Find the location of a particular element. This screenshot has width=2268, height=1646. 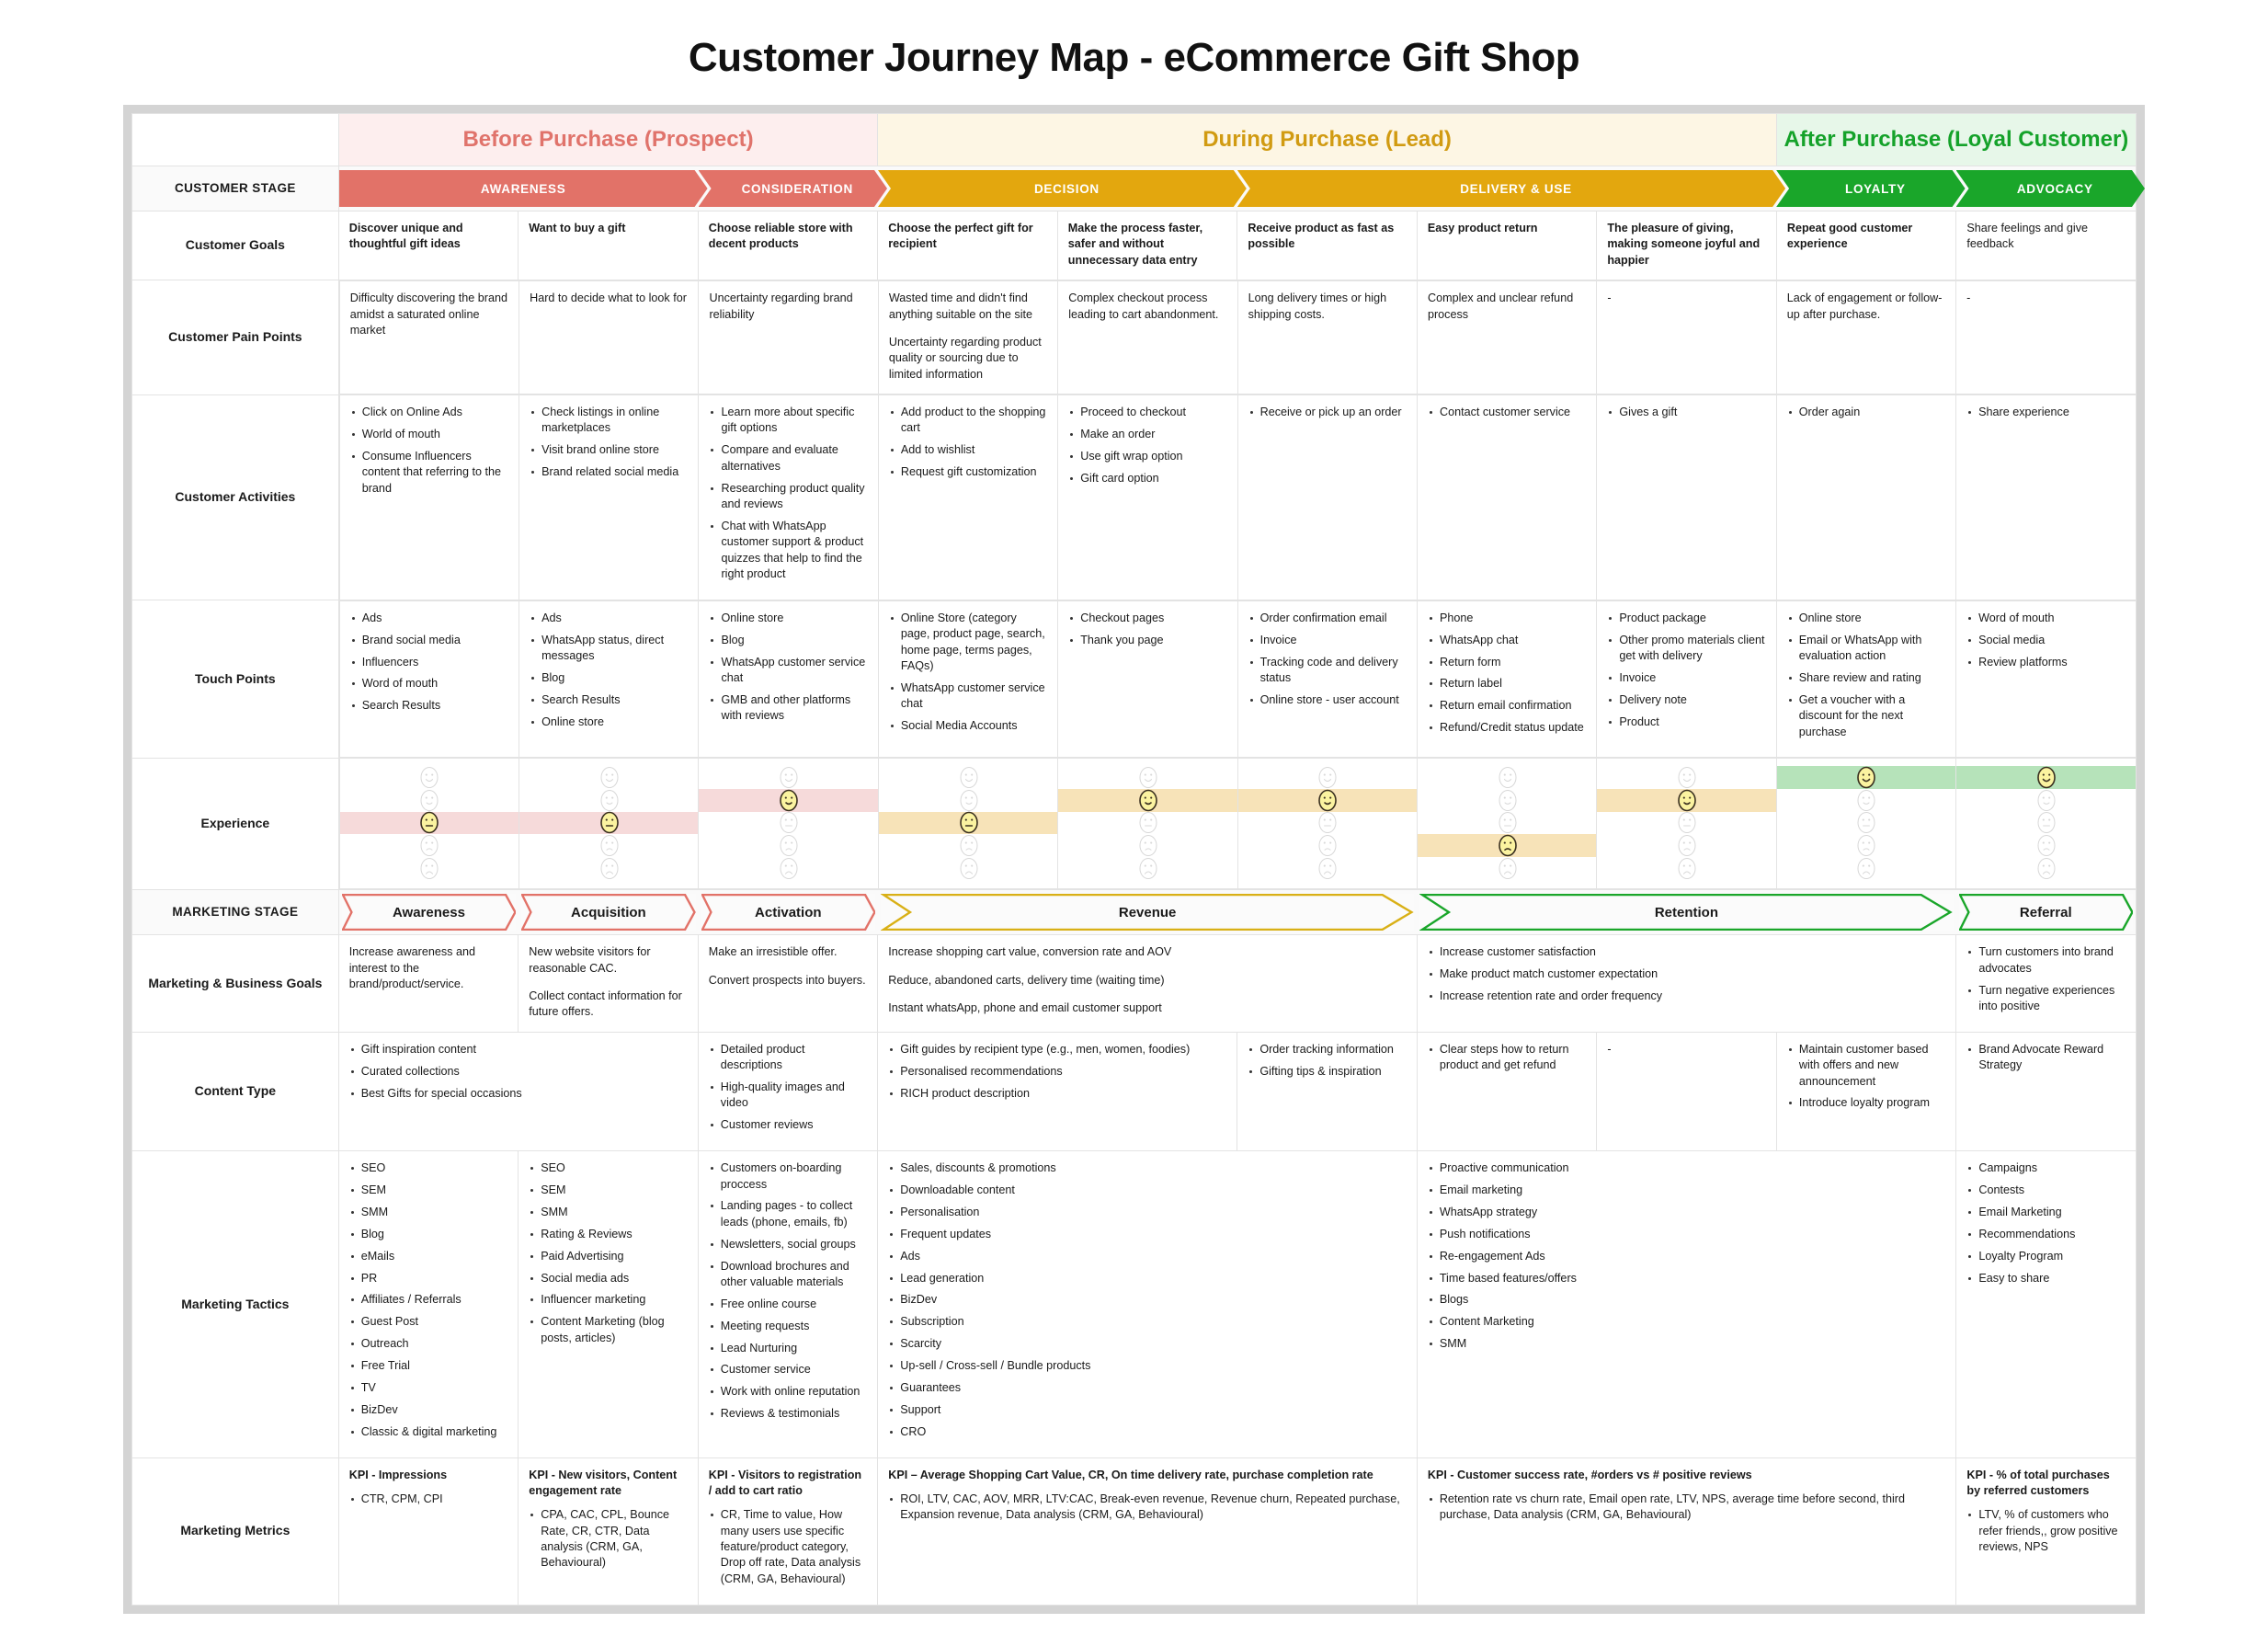

experience-cell is located at coordinates (788, 824).